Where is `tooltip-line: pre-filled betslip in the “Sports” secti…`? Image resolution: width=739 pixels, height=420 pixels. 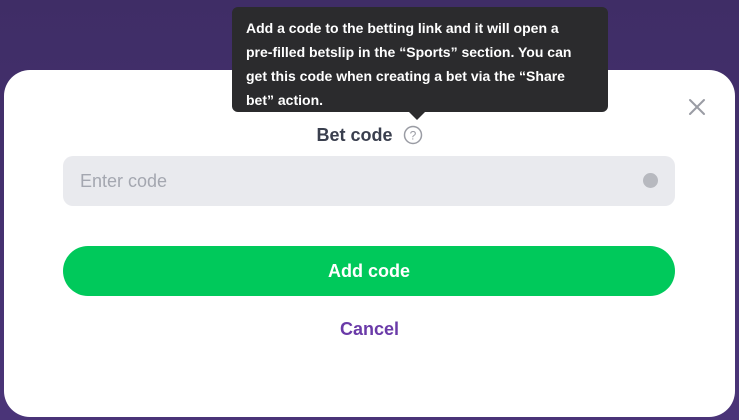 tooltip-line: pre-filled betslip in the “Sports” secti… is located at coordinates (409, 52).